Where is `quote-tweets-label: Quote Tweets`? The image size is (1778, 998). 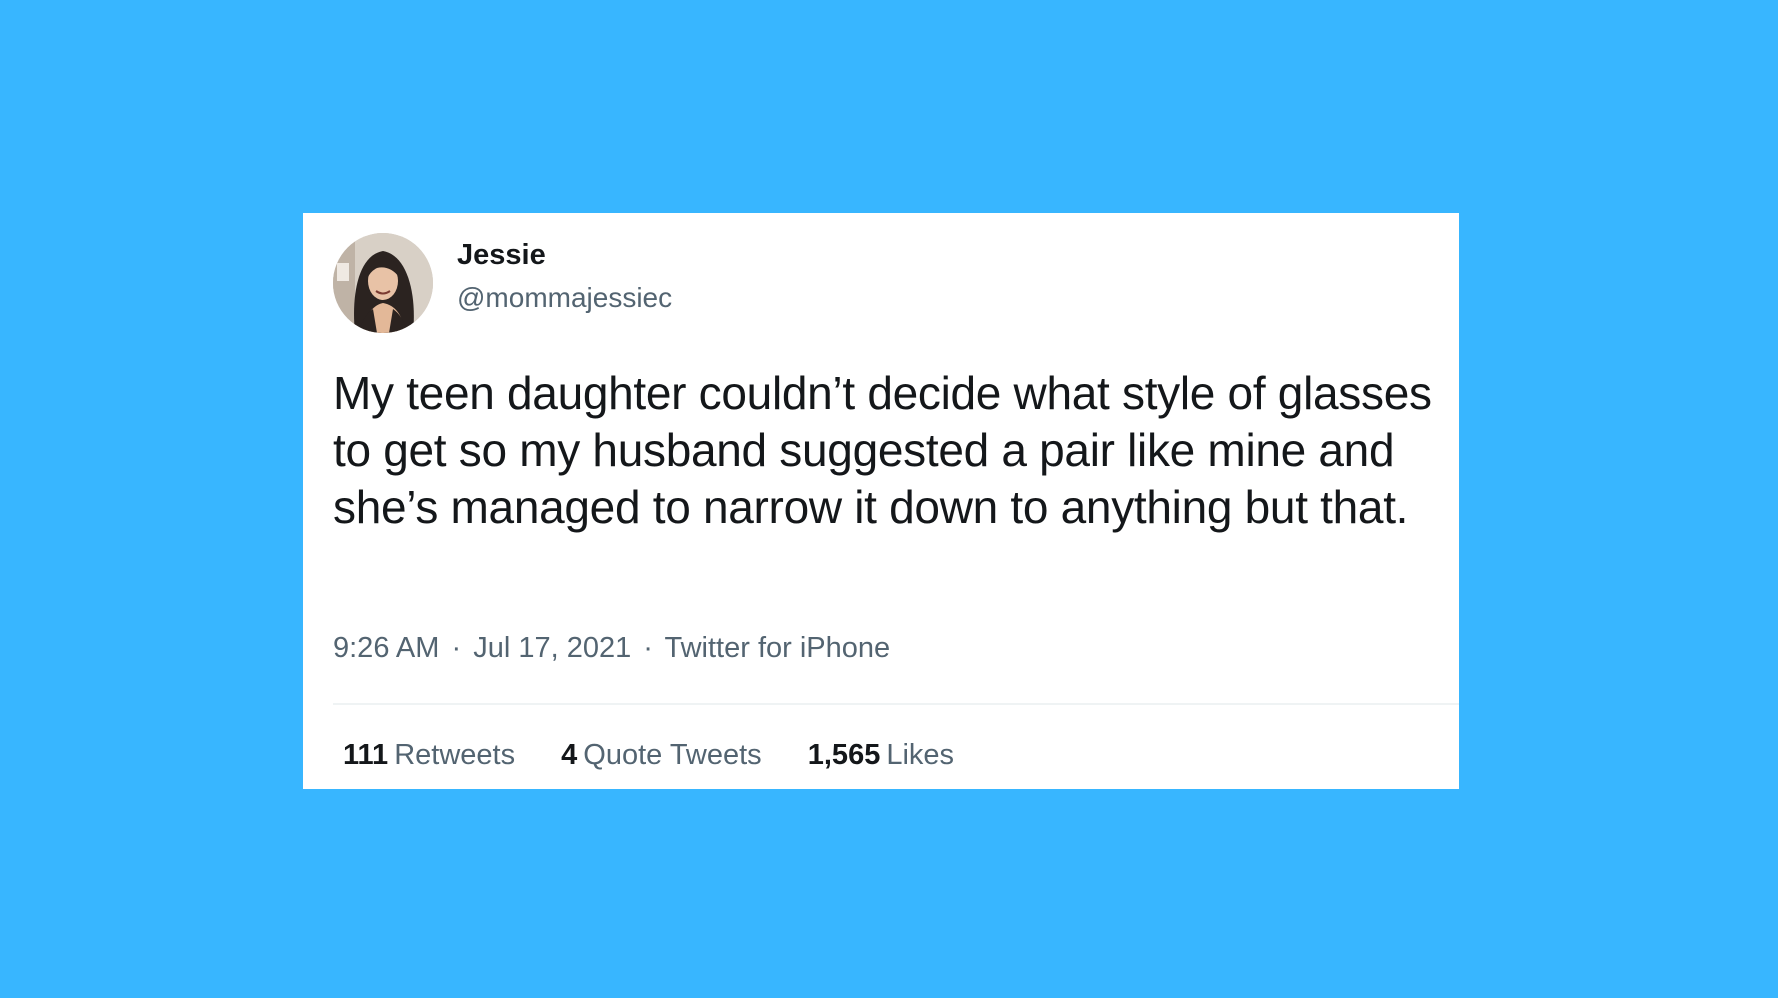
quote-tweets-label: Quote Tweets is located at coordinates (672, 755).